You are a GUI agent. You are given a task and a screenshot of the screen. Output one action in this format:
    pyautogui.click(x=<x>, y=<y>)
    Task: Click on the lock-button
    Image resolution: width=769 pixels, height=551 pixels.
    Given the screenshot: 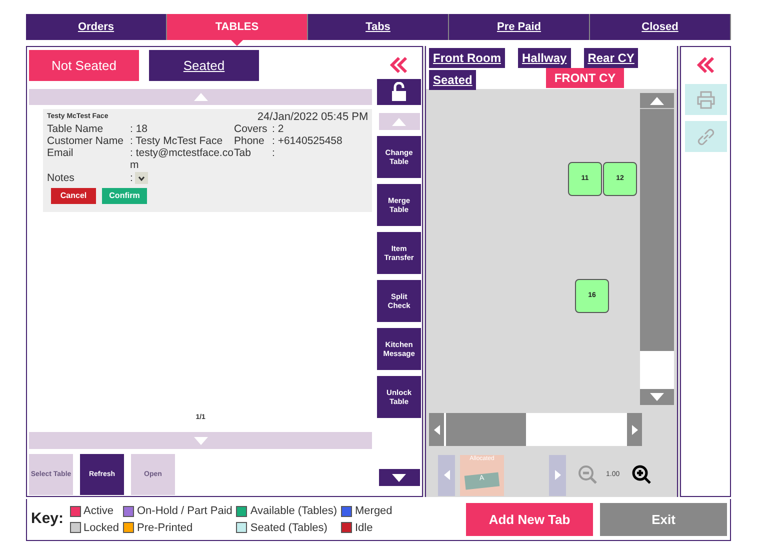 What is the action you would take?
    pyautogui.click(x=399, y=92)
    